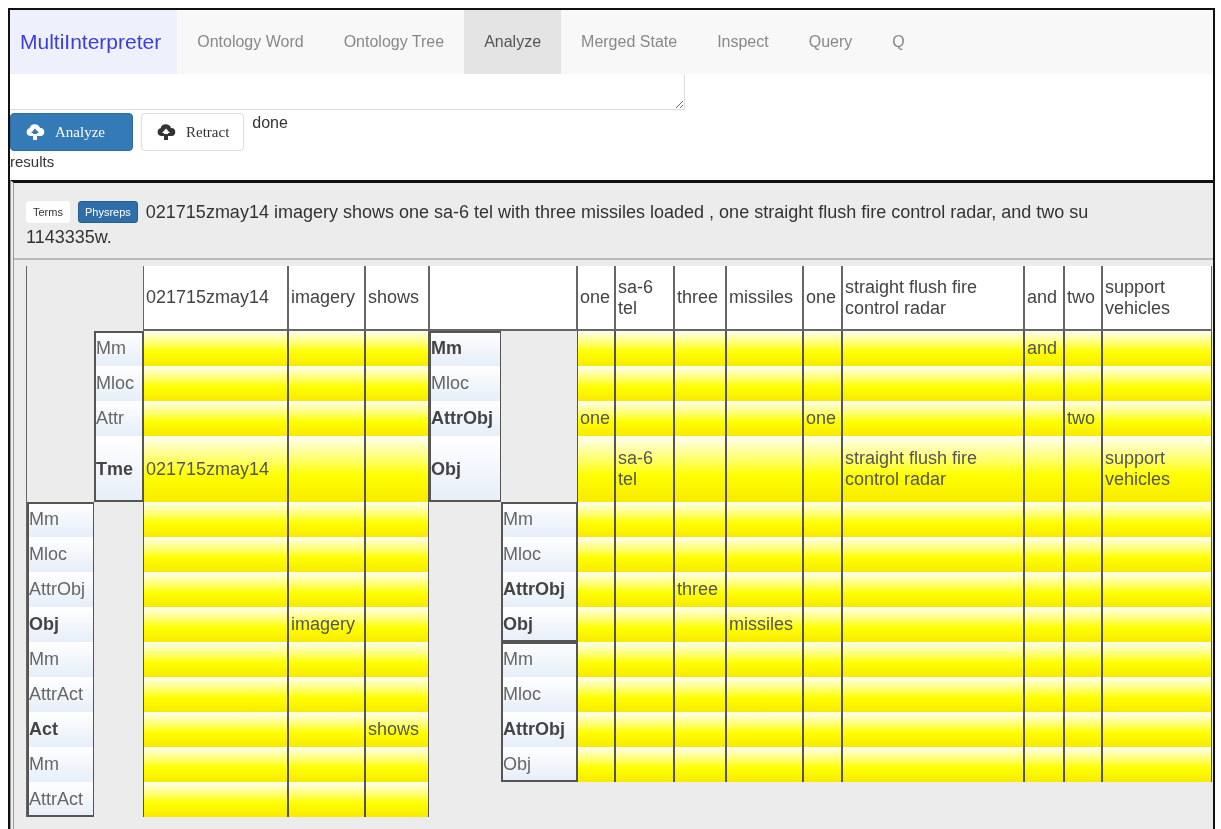 The width and height of the screenshot is (1221, 829). What do you see at coordinates (822, 298) in the screenshot?
I see `column-header: one` at bounding box center [822, 298].